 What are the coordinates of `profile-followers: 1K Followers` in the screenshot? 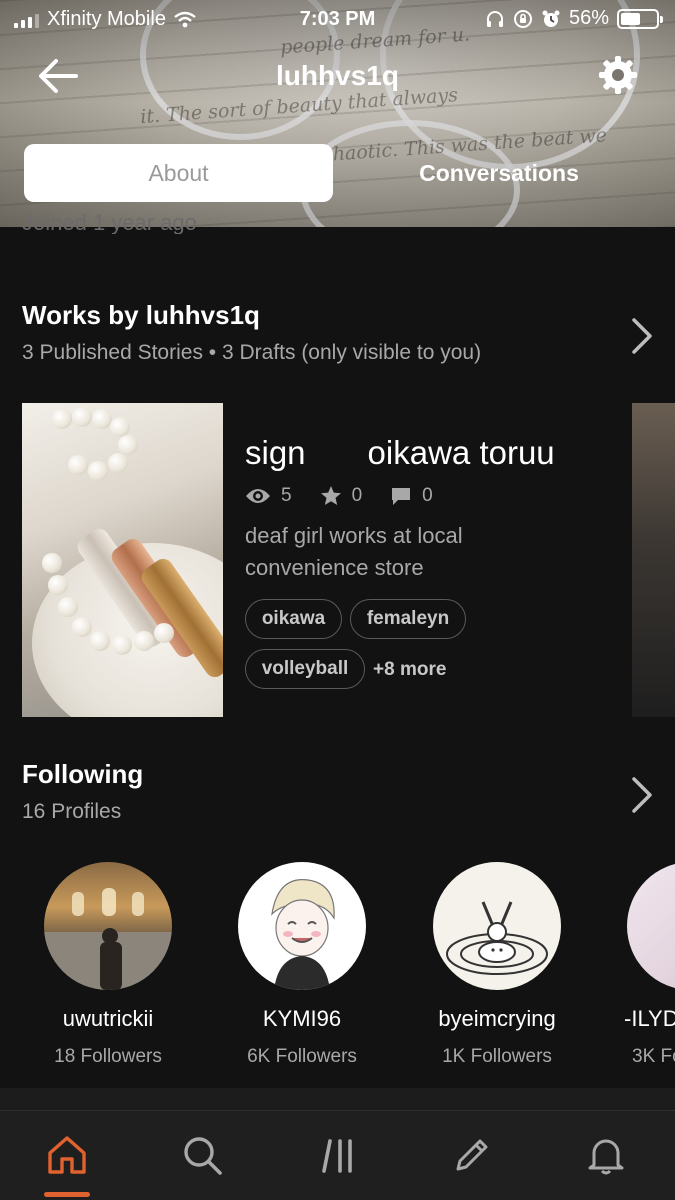 It's located at (497, 1056).